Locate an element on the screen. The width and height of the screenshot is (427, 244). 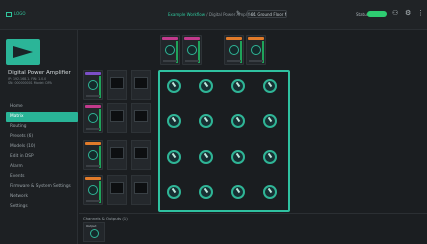
sidebar-item-alarm: Alarm is located at coordinates (39, 167).